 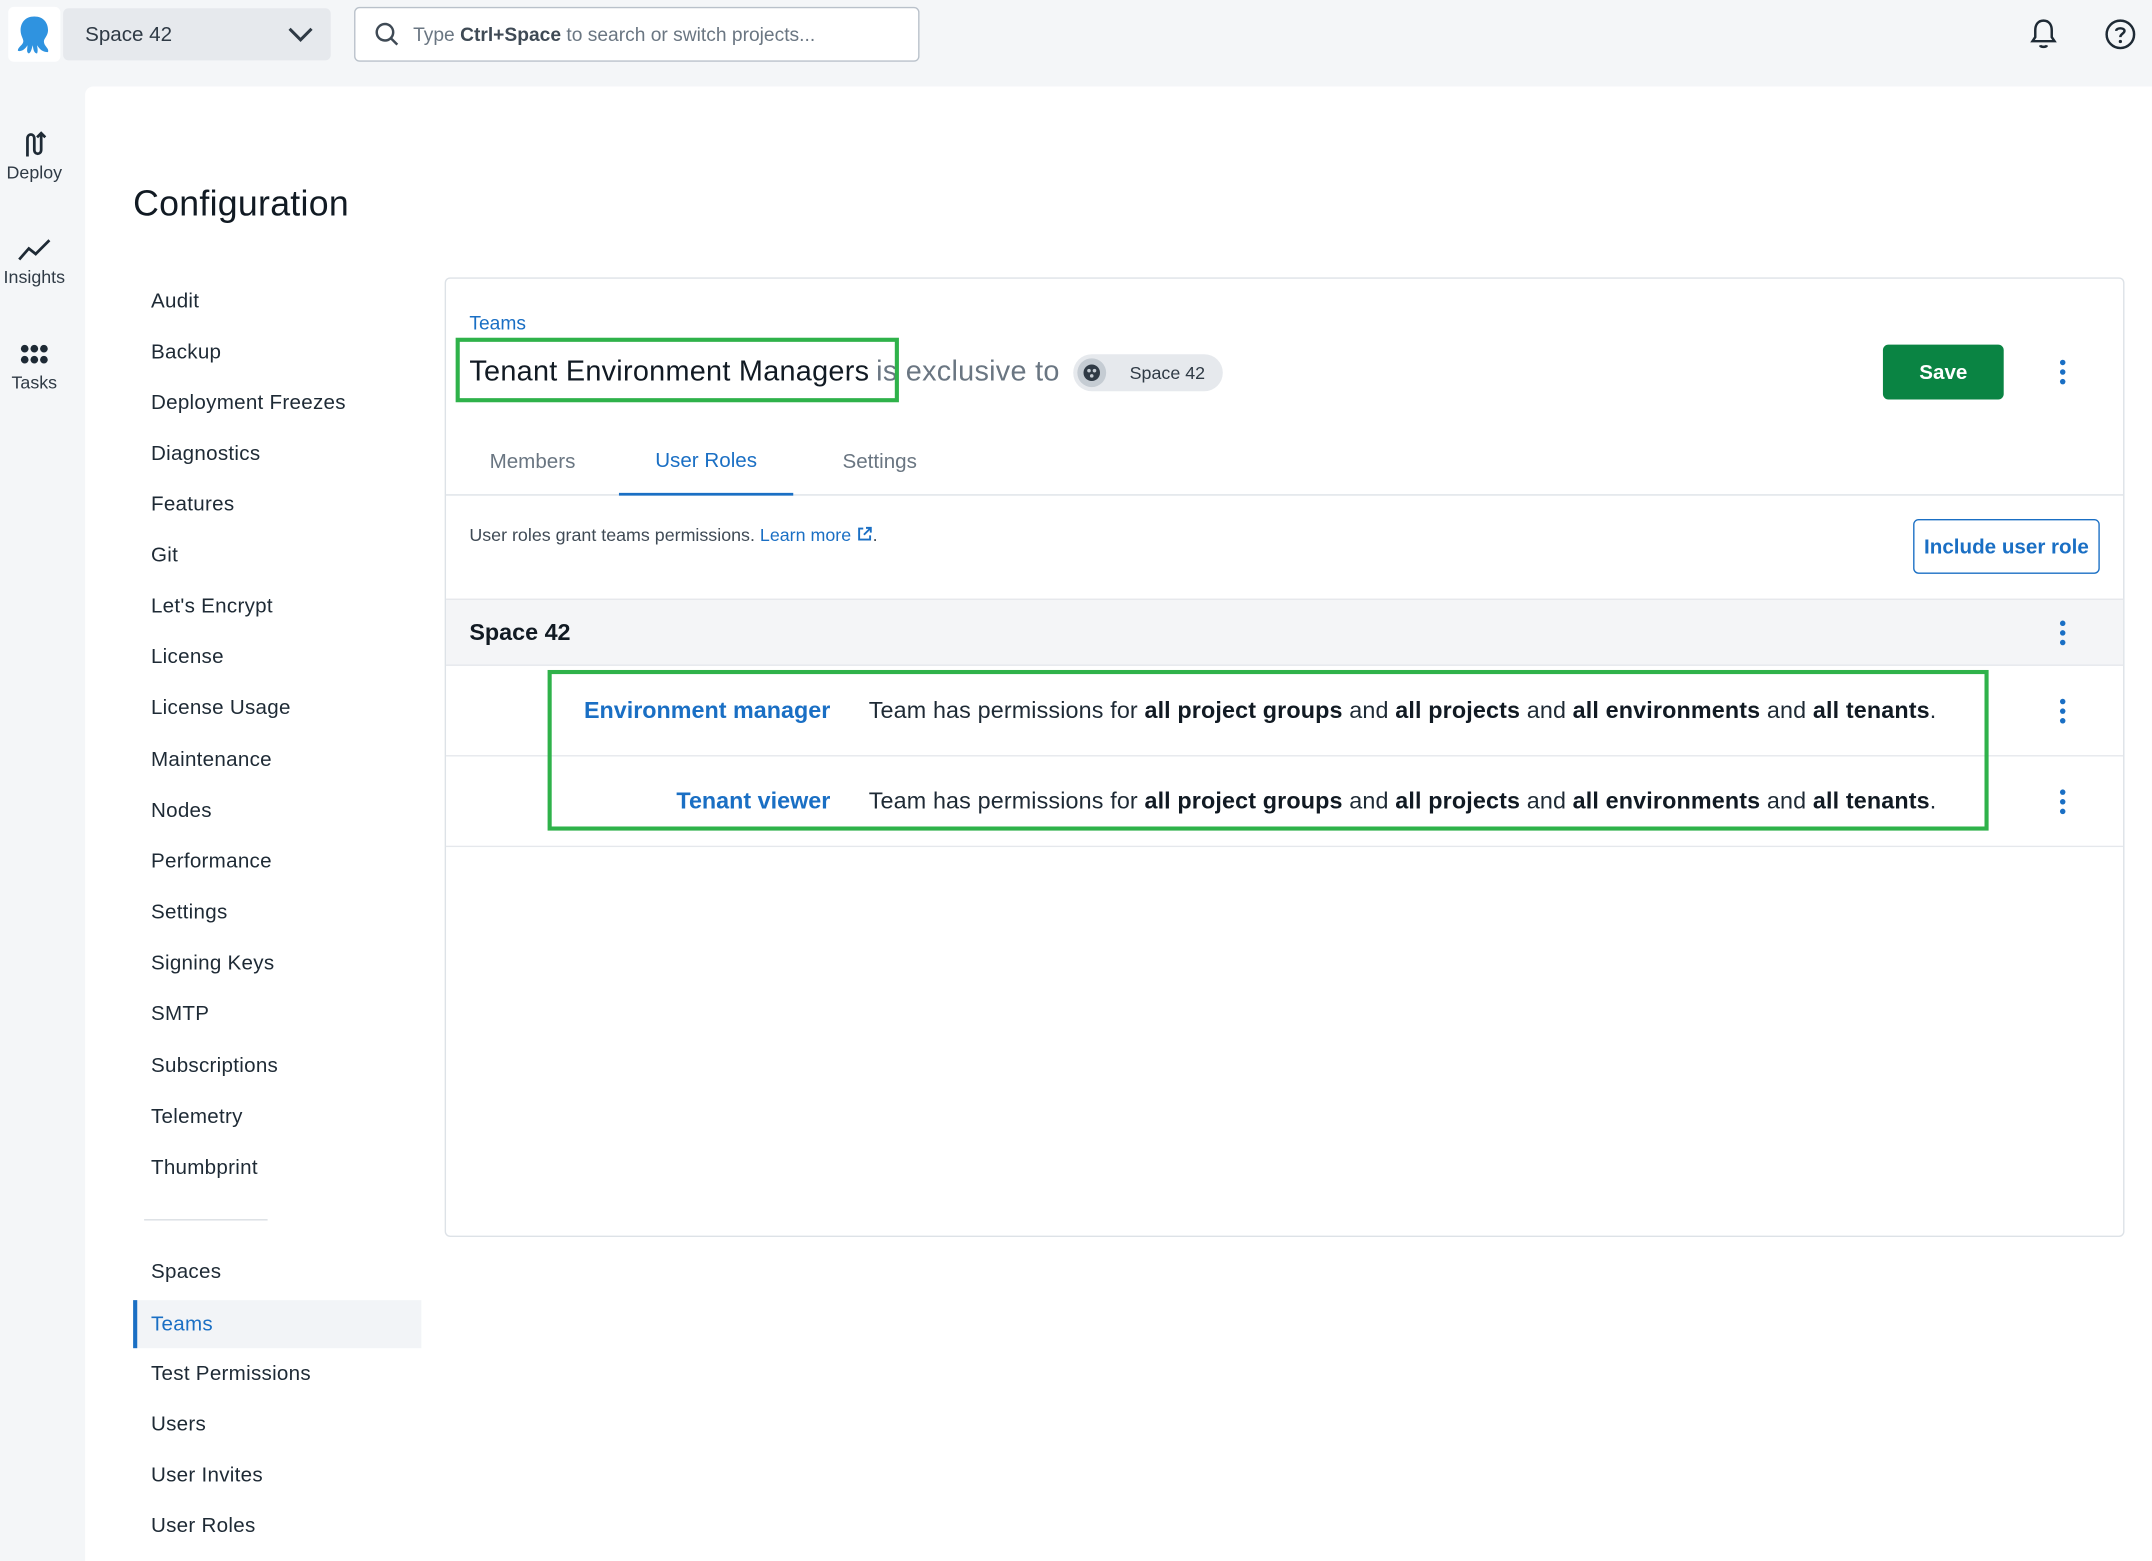 I want to click on learn-more-label: Learn more, so click(x=805, y=535).